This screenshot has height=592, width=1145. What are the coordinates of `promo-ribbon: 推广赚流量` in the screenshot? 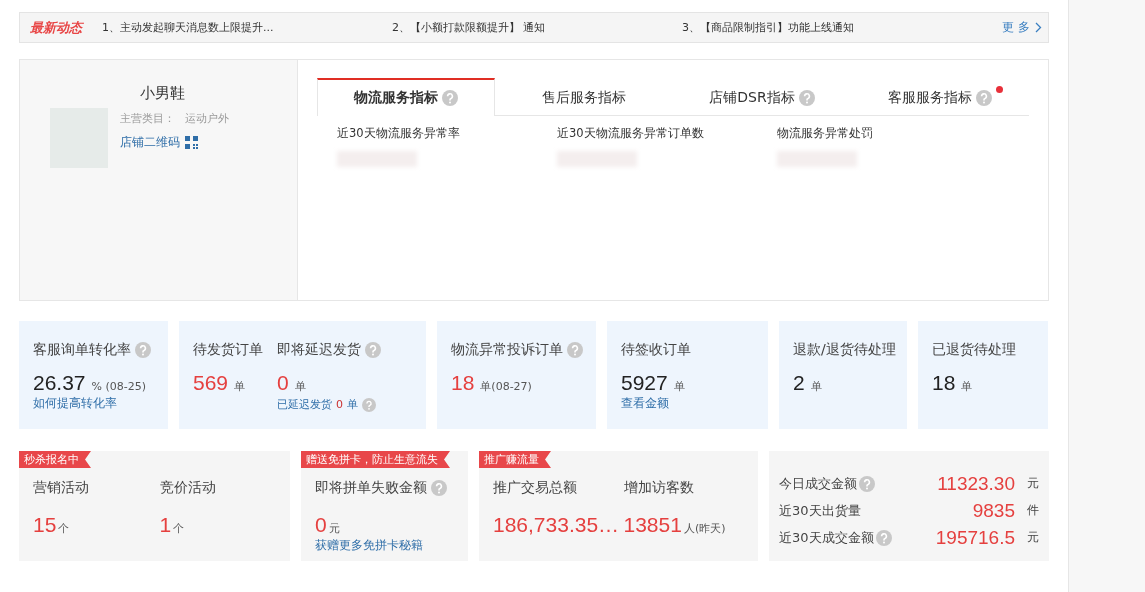 It's located at (515, 459).